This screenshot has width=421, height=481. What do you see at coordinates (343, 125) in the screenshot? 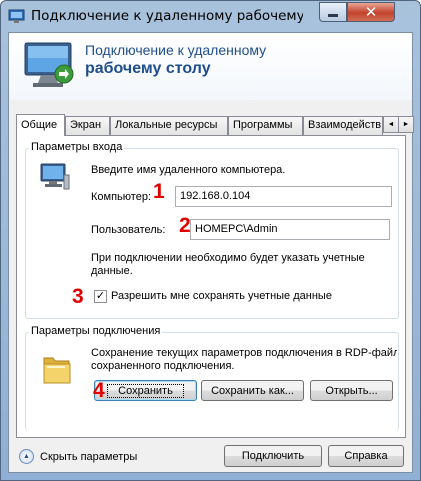
I see `tab-experience: Взаимодейств` at bounding box center [343, 125].